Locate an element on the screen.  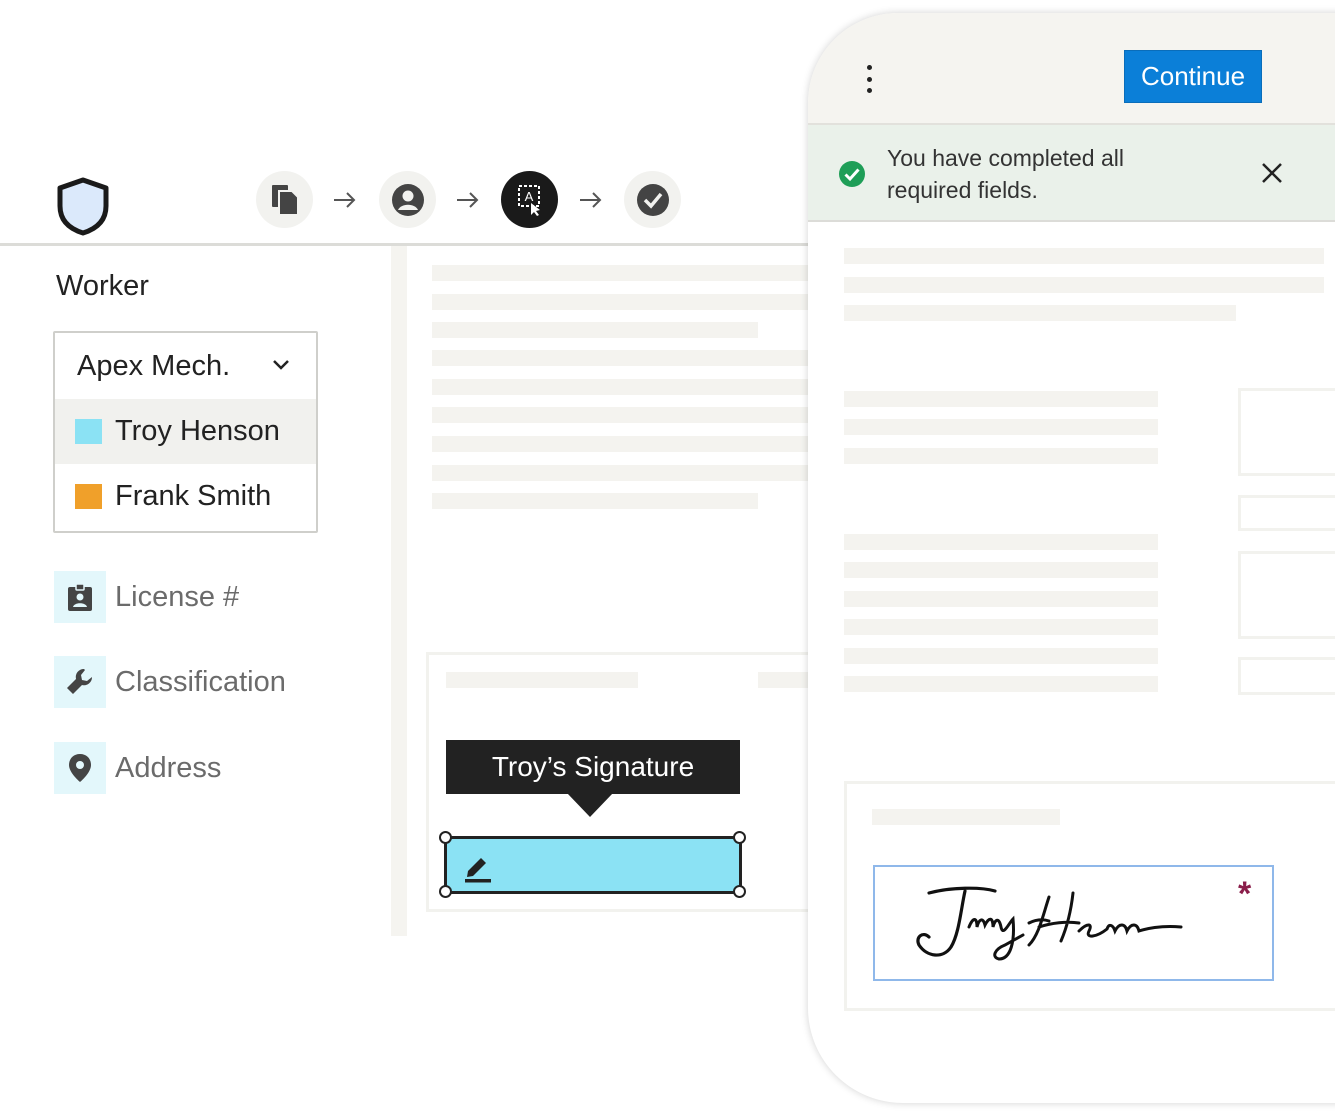
checkmark-icon is located at coordinates (652, 199).